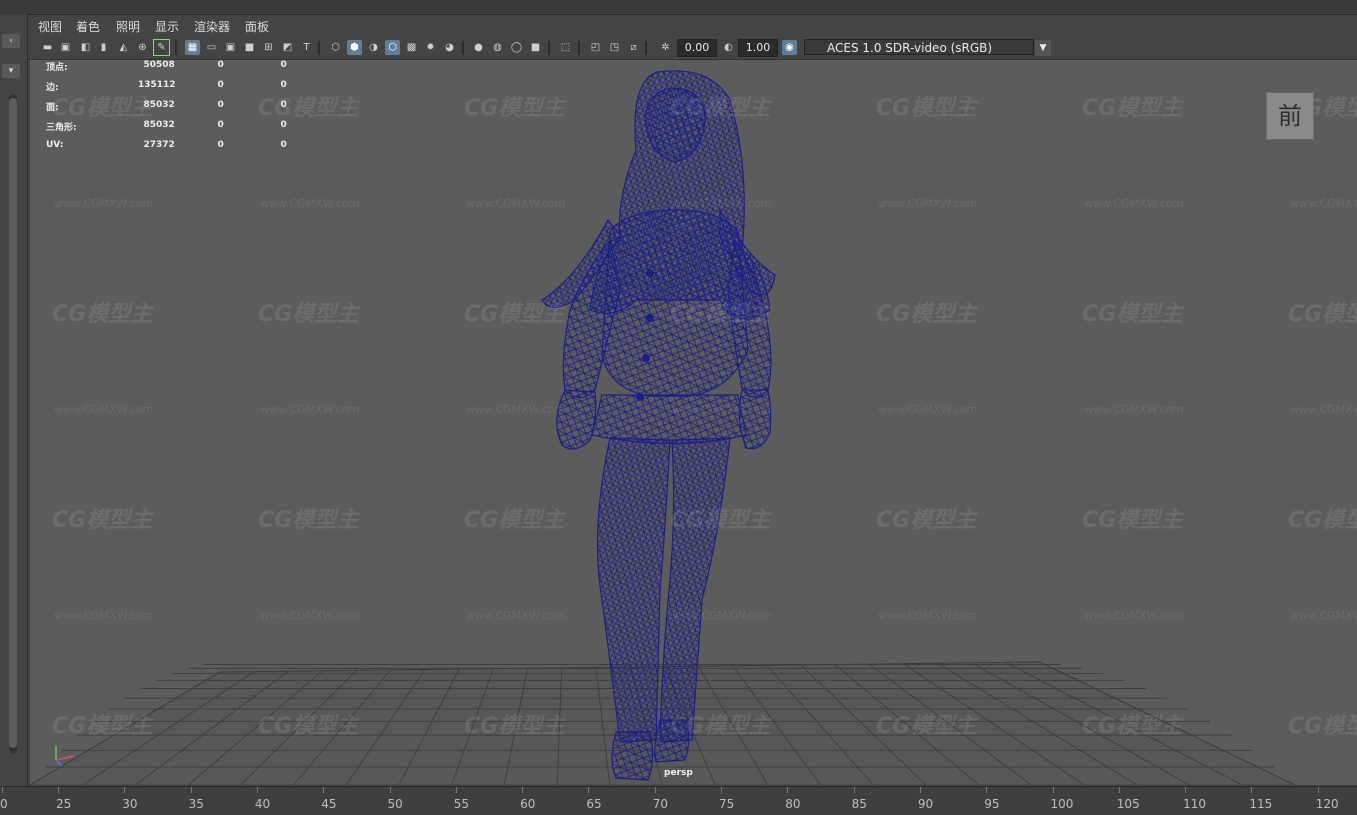  What do you see at coordinates (449, 47) in the screenshot?
I see `shadows-icon: ◕` at bounding box center [449, 47].